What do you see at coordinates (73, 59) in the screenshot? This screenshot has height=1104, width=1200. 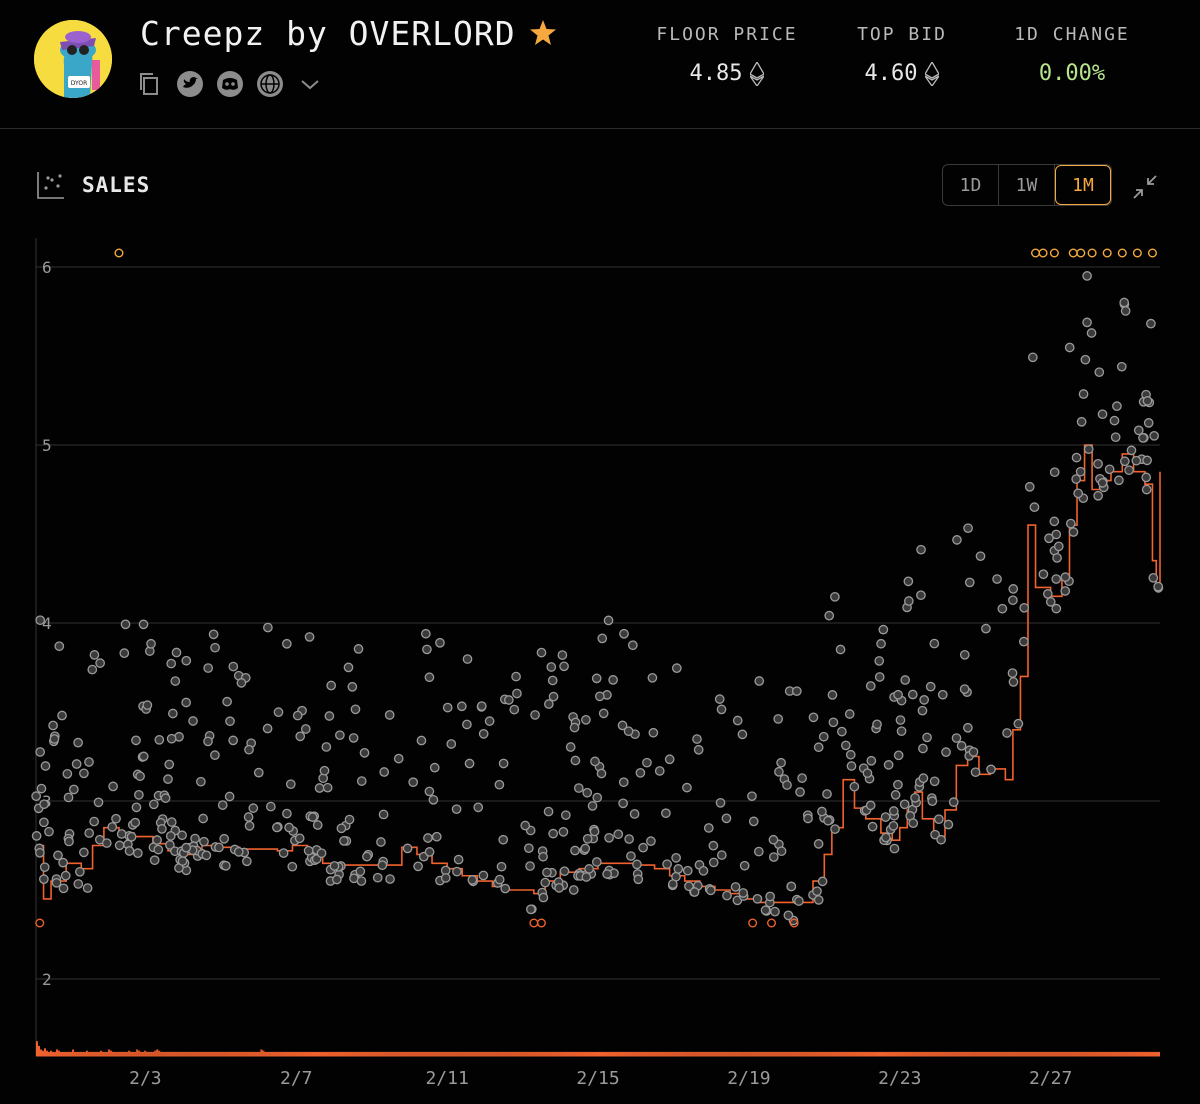 I see `collection-avatar: DYOR` at bounding box center [73, 59].